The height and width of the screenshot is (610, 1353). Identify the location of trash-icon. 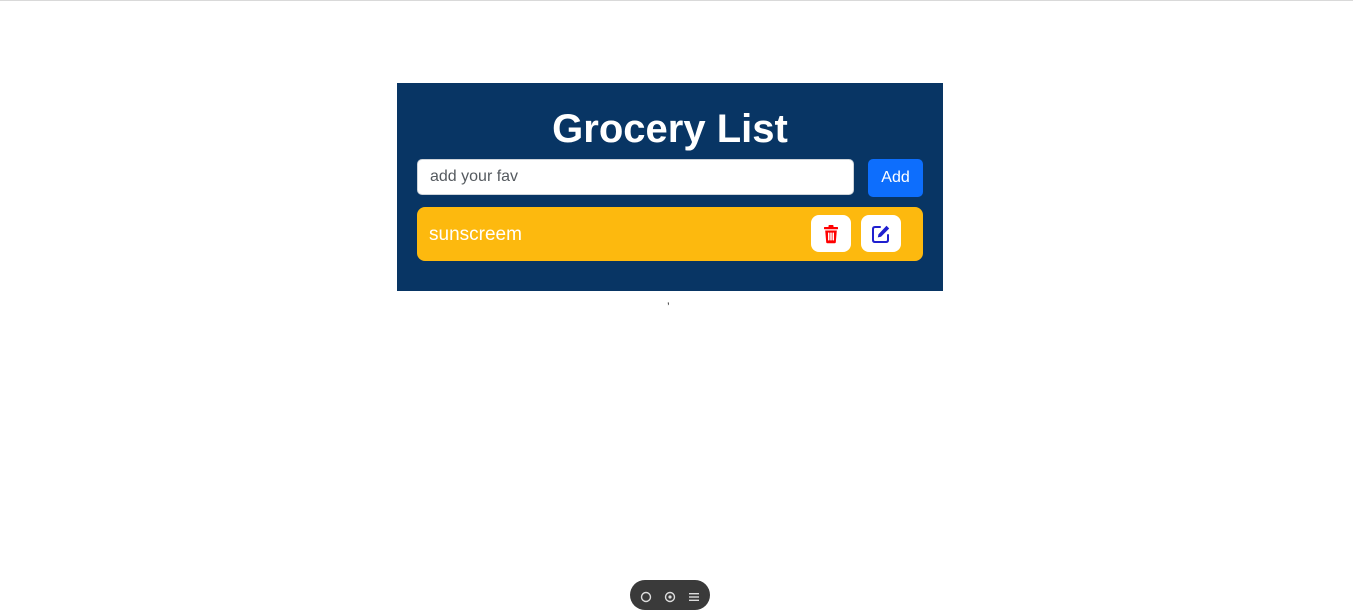
(831, 234).